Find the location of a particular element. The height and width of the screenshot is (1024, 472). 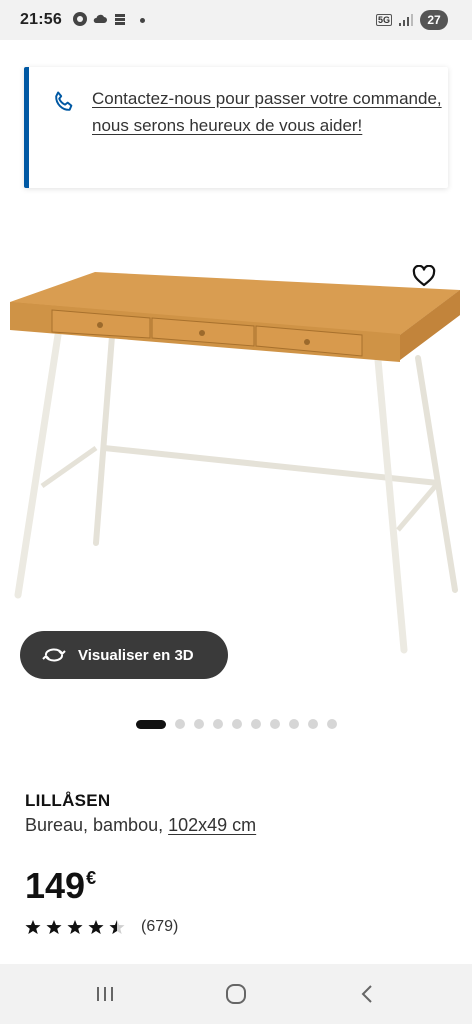

desk-side-stretcher-right is located at coordinates (418, 506).